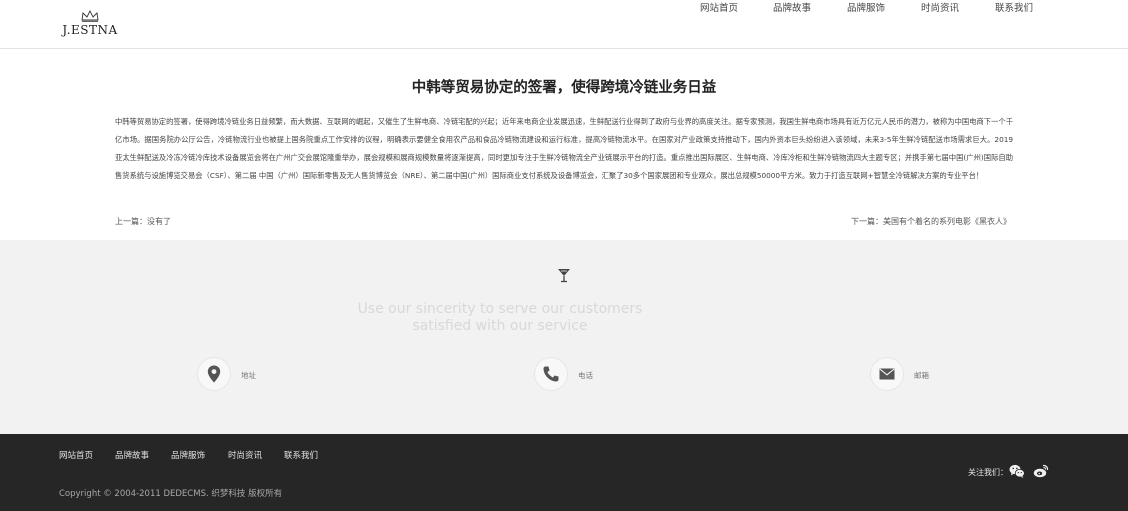  Describe the element at coordinates (988, 472) in the screenshot. I see `follow-us-label: 关注我们：` at that location.